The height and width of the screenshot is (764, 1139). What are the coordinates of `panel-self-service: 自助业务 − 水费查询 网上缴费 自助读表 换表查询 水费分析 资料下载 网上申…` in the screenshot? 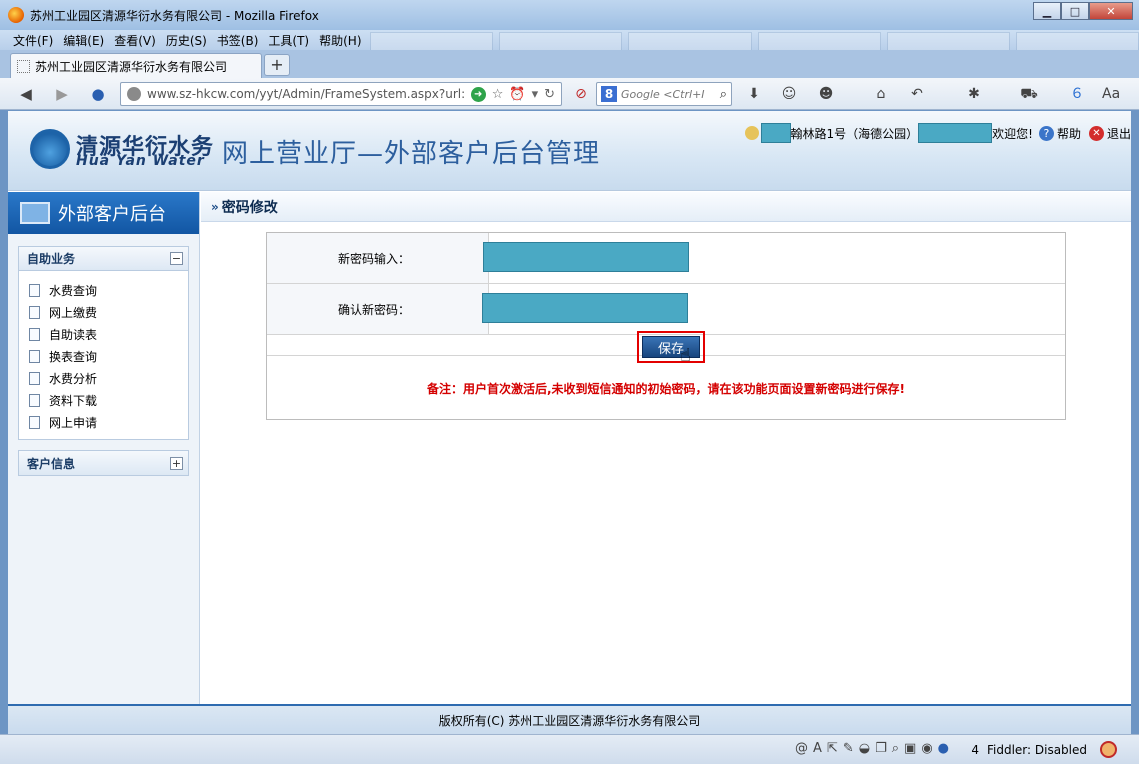 It's located at (103, 343).